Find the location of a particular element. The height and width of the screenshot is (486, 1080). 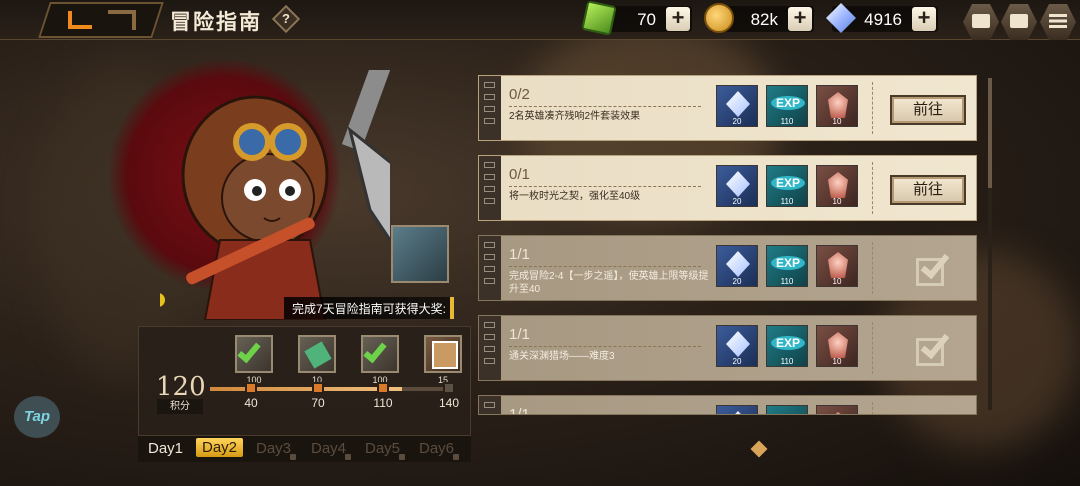

score-label: 积分 is located at coordinates (180, 406).